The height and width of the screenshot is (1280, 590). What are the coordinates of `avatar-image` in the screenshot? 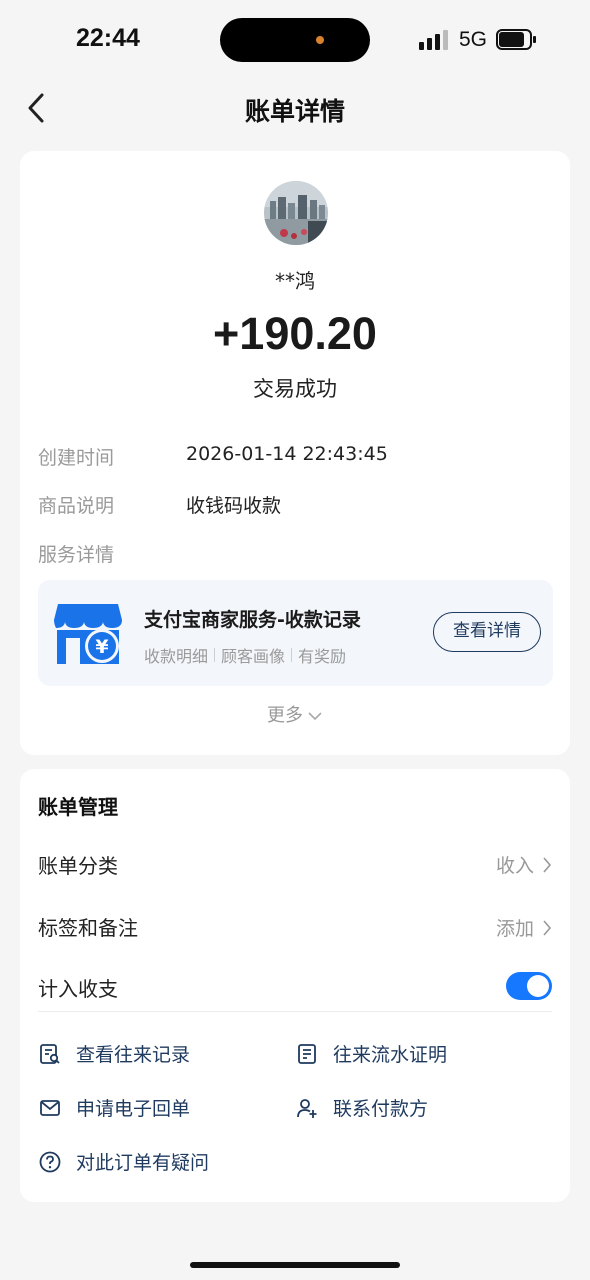 It's located at (296, 213).